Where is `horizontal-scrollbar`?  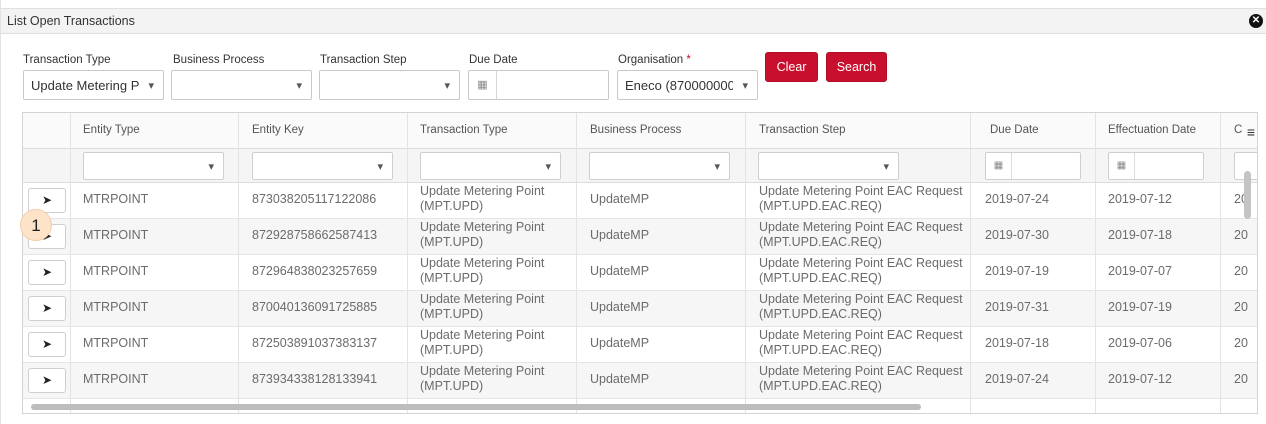
horizontal-scrollbar is located at coordinates (476, 407).